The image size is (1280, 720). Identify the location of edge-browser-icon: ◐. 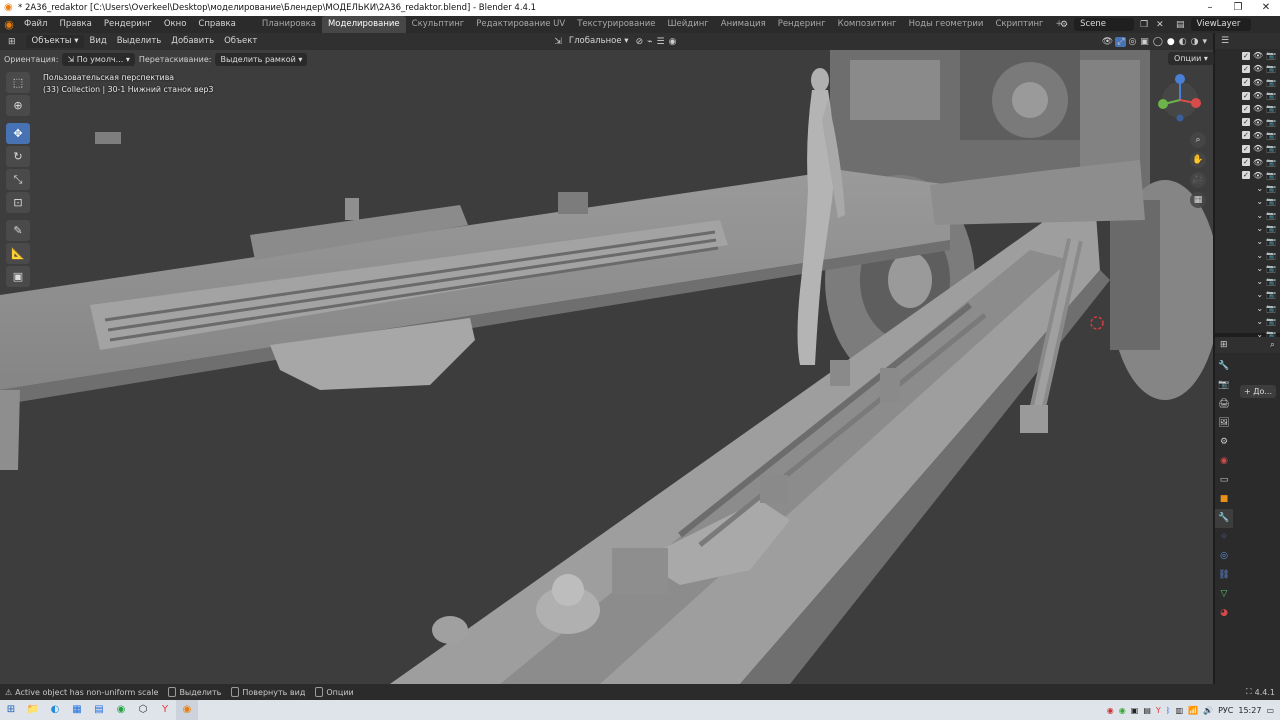
(55, 710).